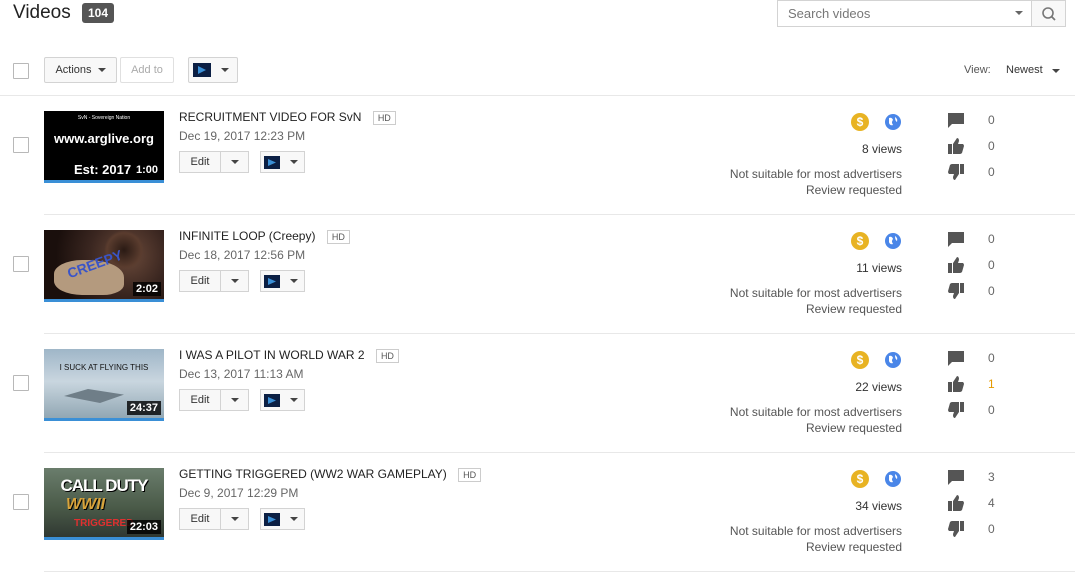  Describe the element at coordinates (143, 408) in the screenshot. I see `video-duration: 24:37` at that location.